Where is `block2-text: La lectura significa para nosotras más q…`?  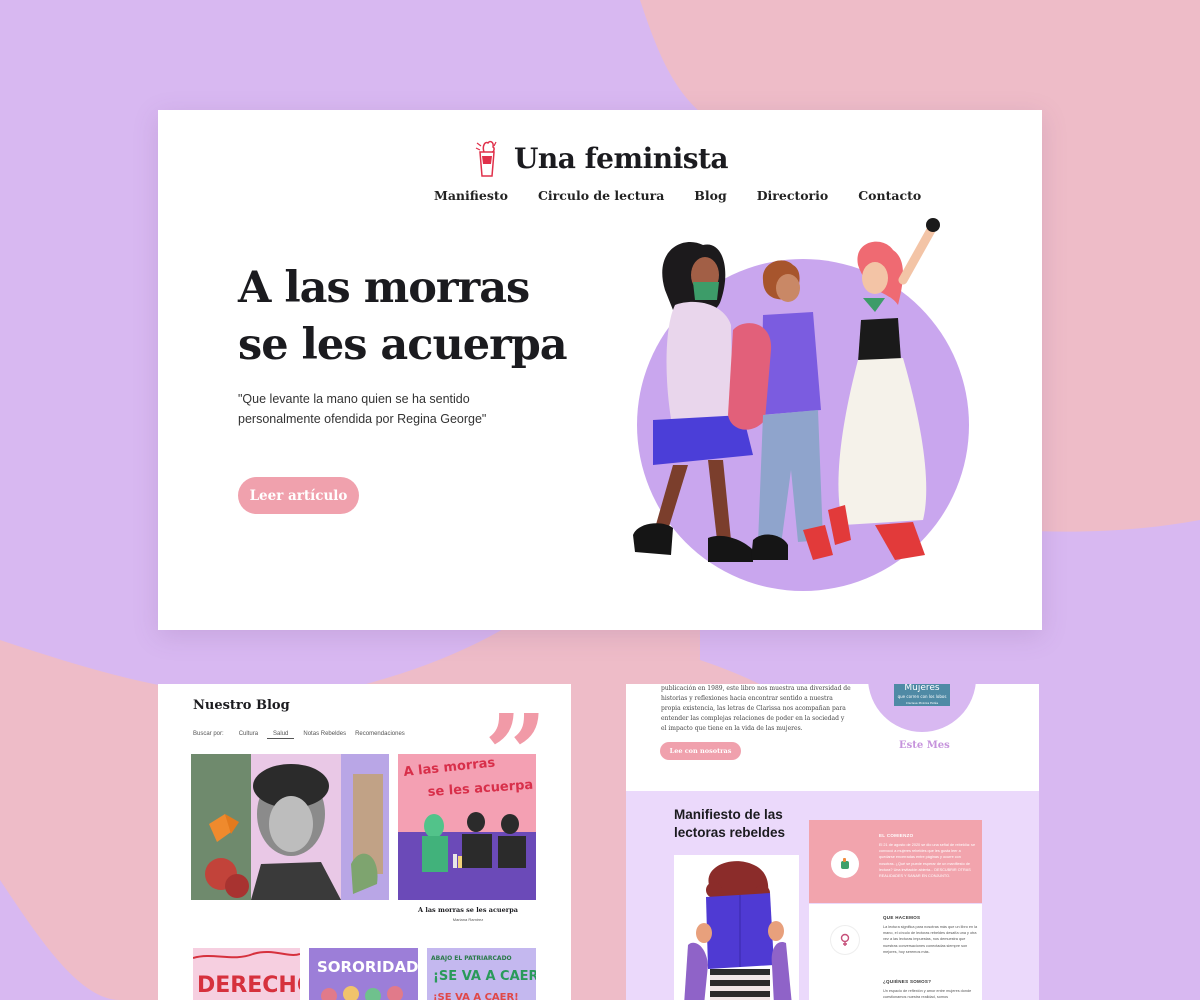 block2-text: La lectura significa para nosotras más q… is located at coordinates (930, 939).